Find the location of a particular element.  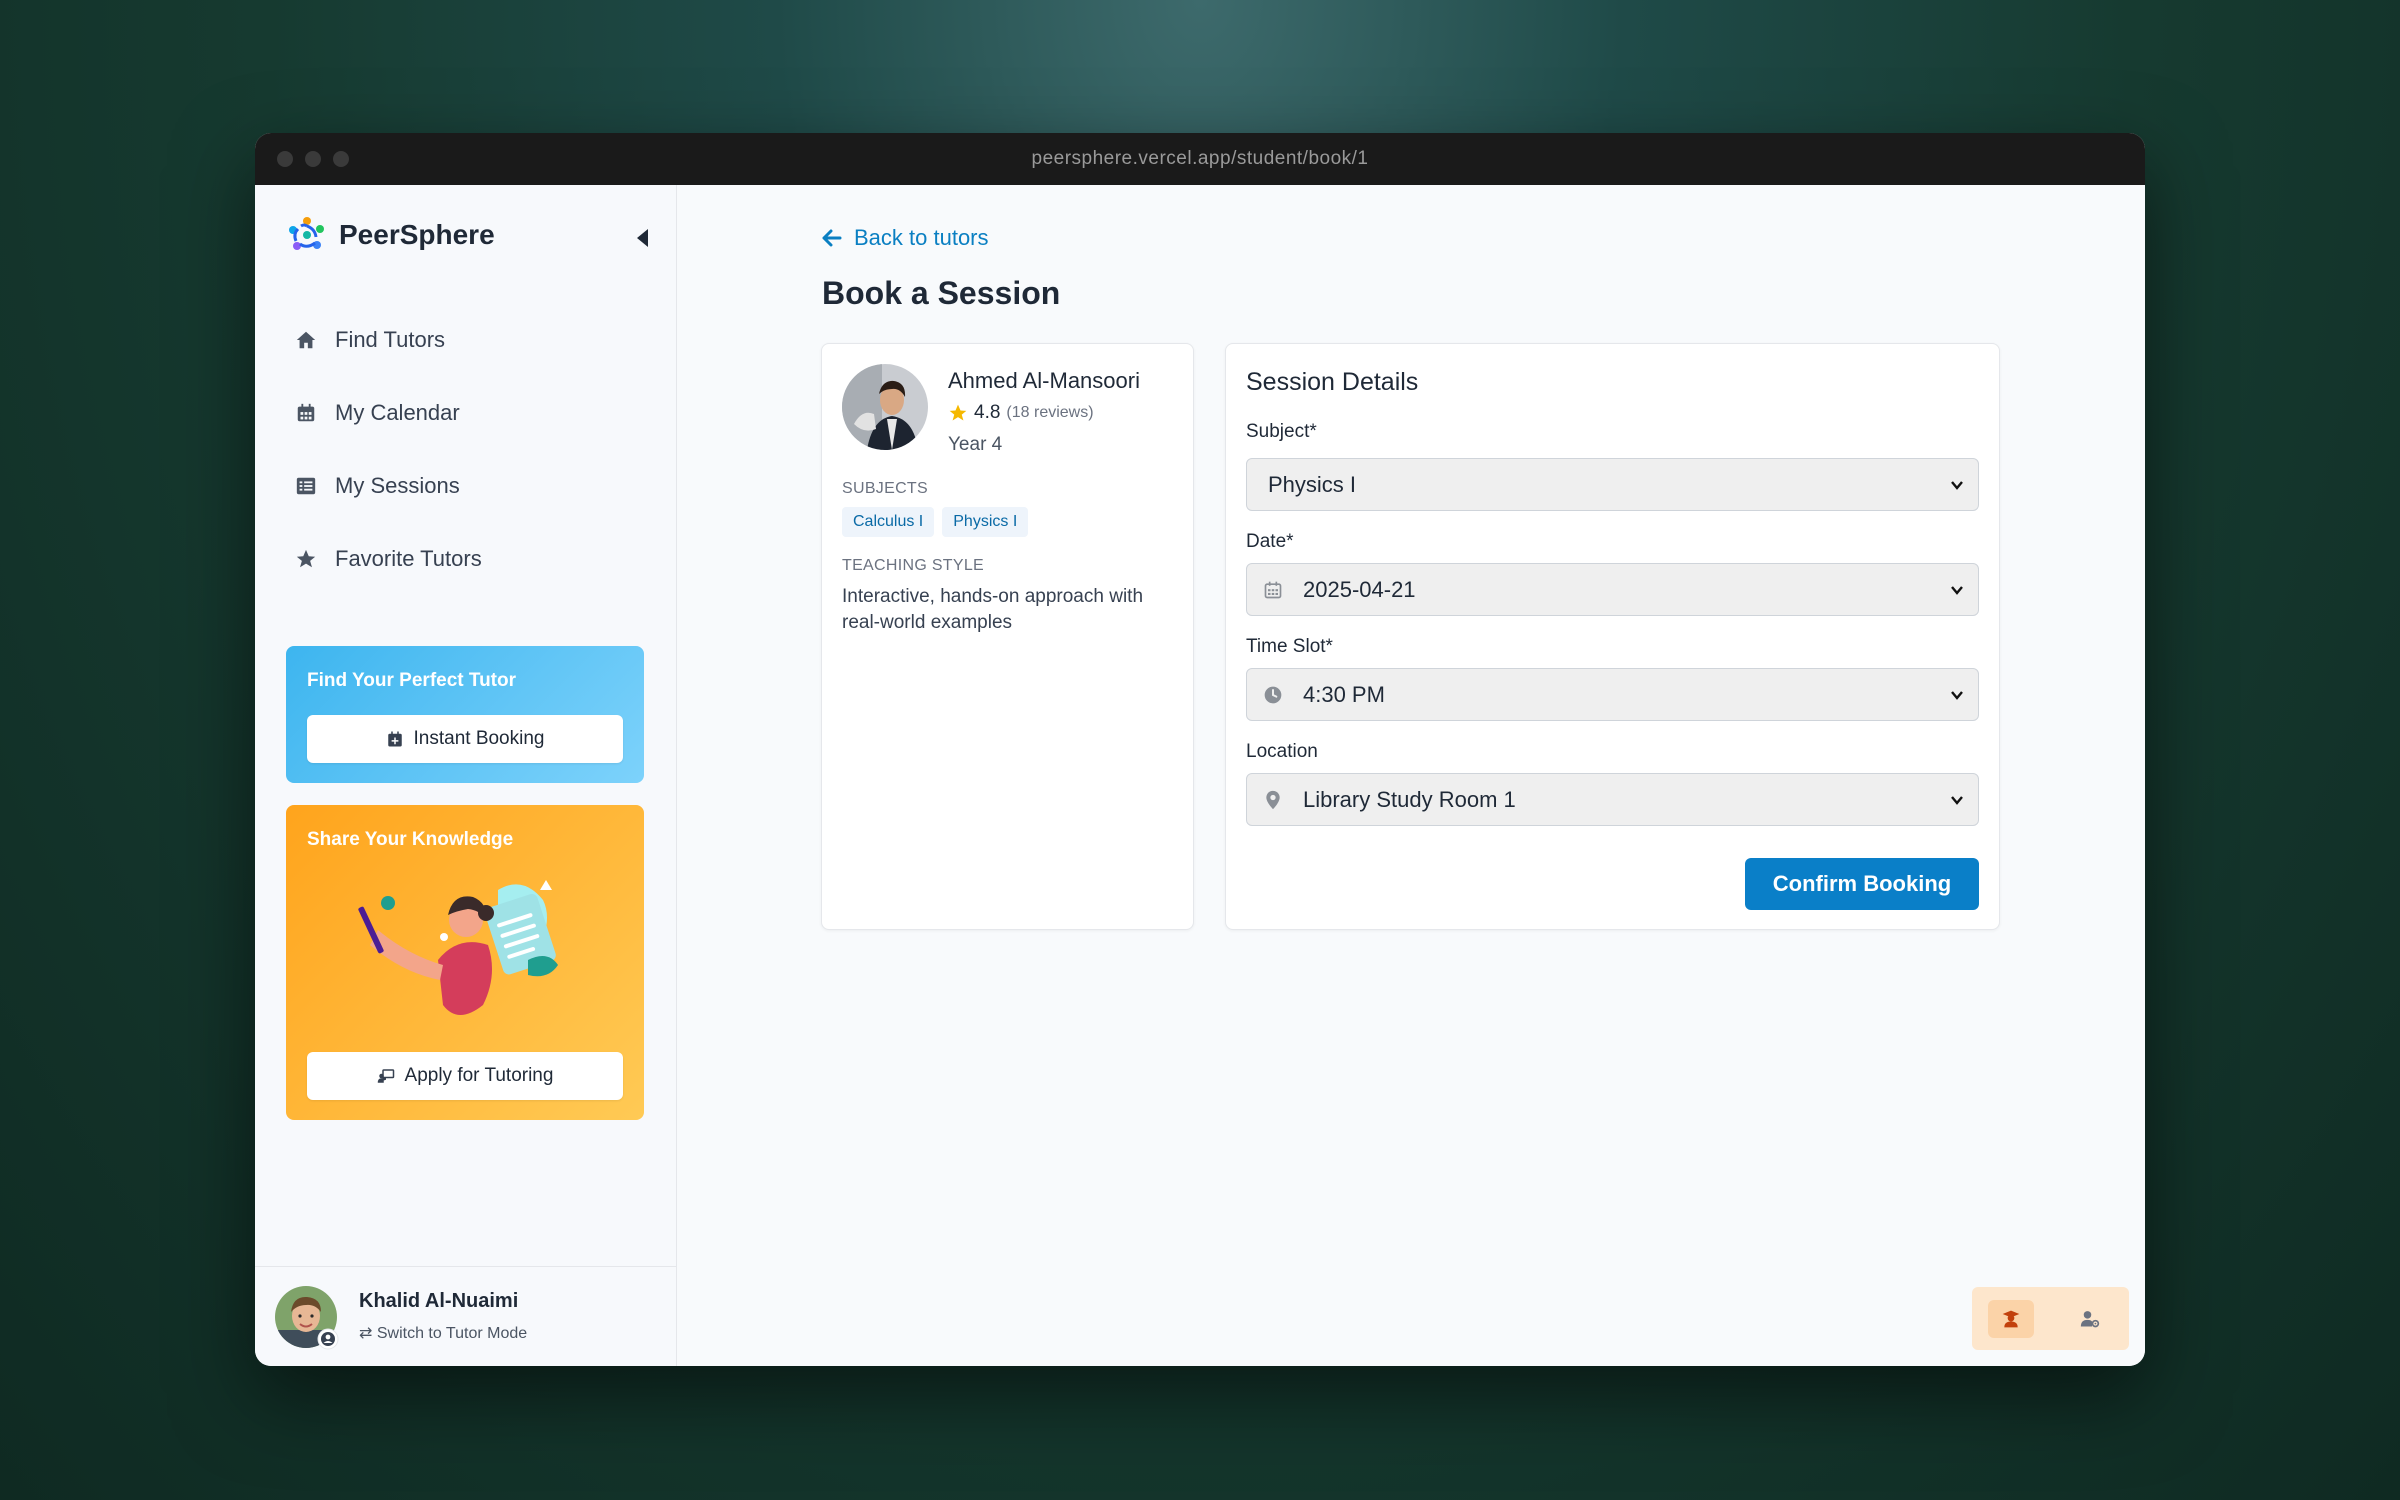

rating-value: 4.8 is located at coordinates (987, 412).